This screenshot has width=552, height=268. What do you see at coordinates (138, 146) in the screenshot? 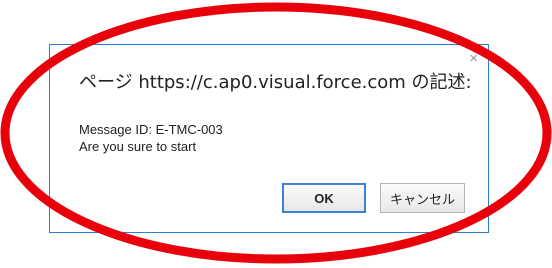
I see `confirm-question-text: Are you sure to start` at bounding box center [138, 146].